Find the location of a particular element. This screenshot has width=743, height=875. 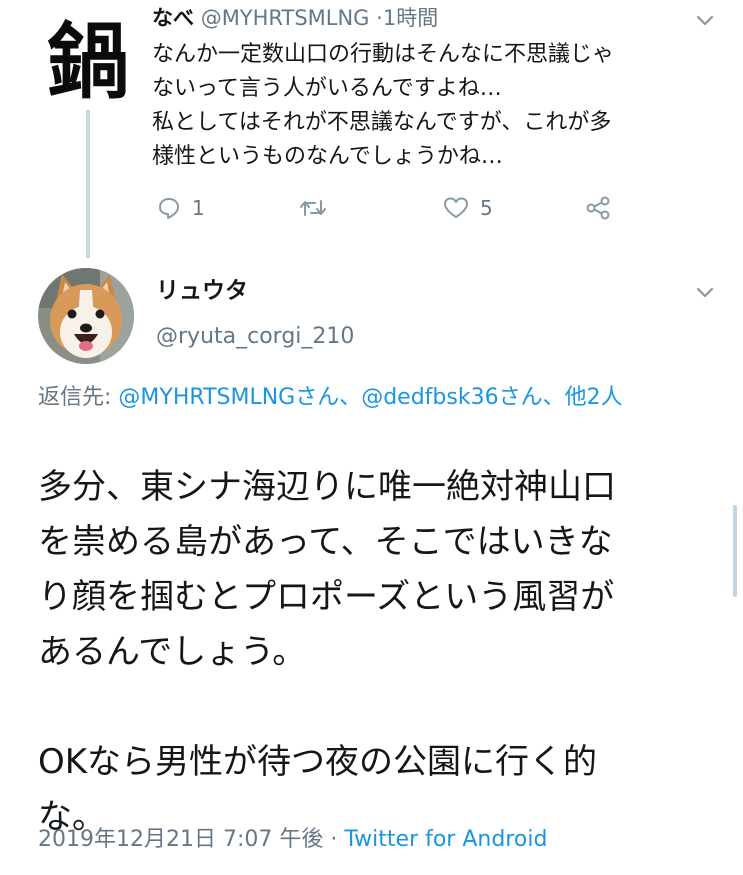

like-button: 5 is located at coordinates (467, 208).